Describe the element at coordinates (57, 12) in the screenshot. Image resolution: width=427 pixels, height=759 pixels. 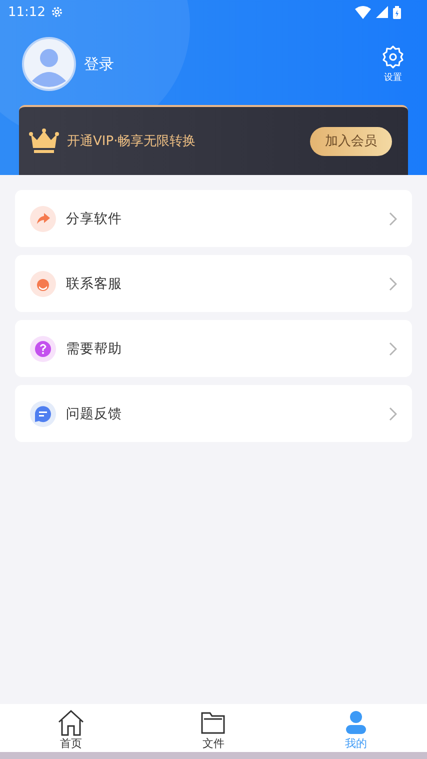
I see `gear-icon` at that location.